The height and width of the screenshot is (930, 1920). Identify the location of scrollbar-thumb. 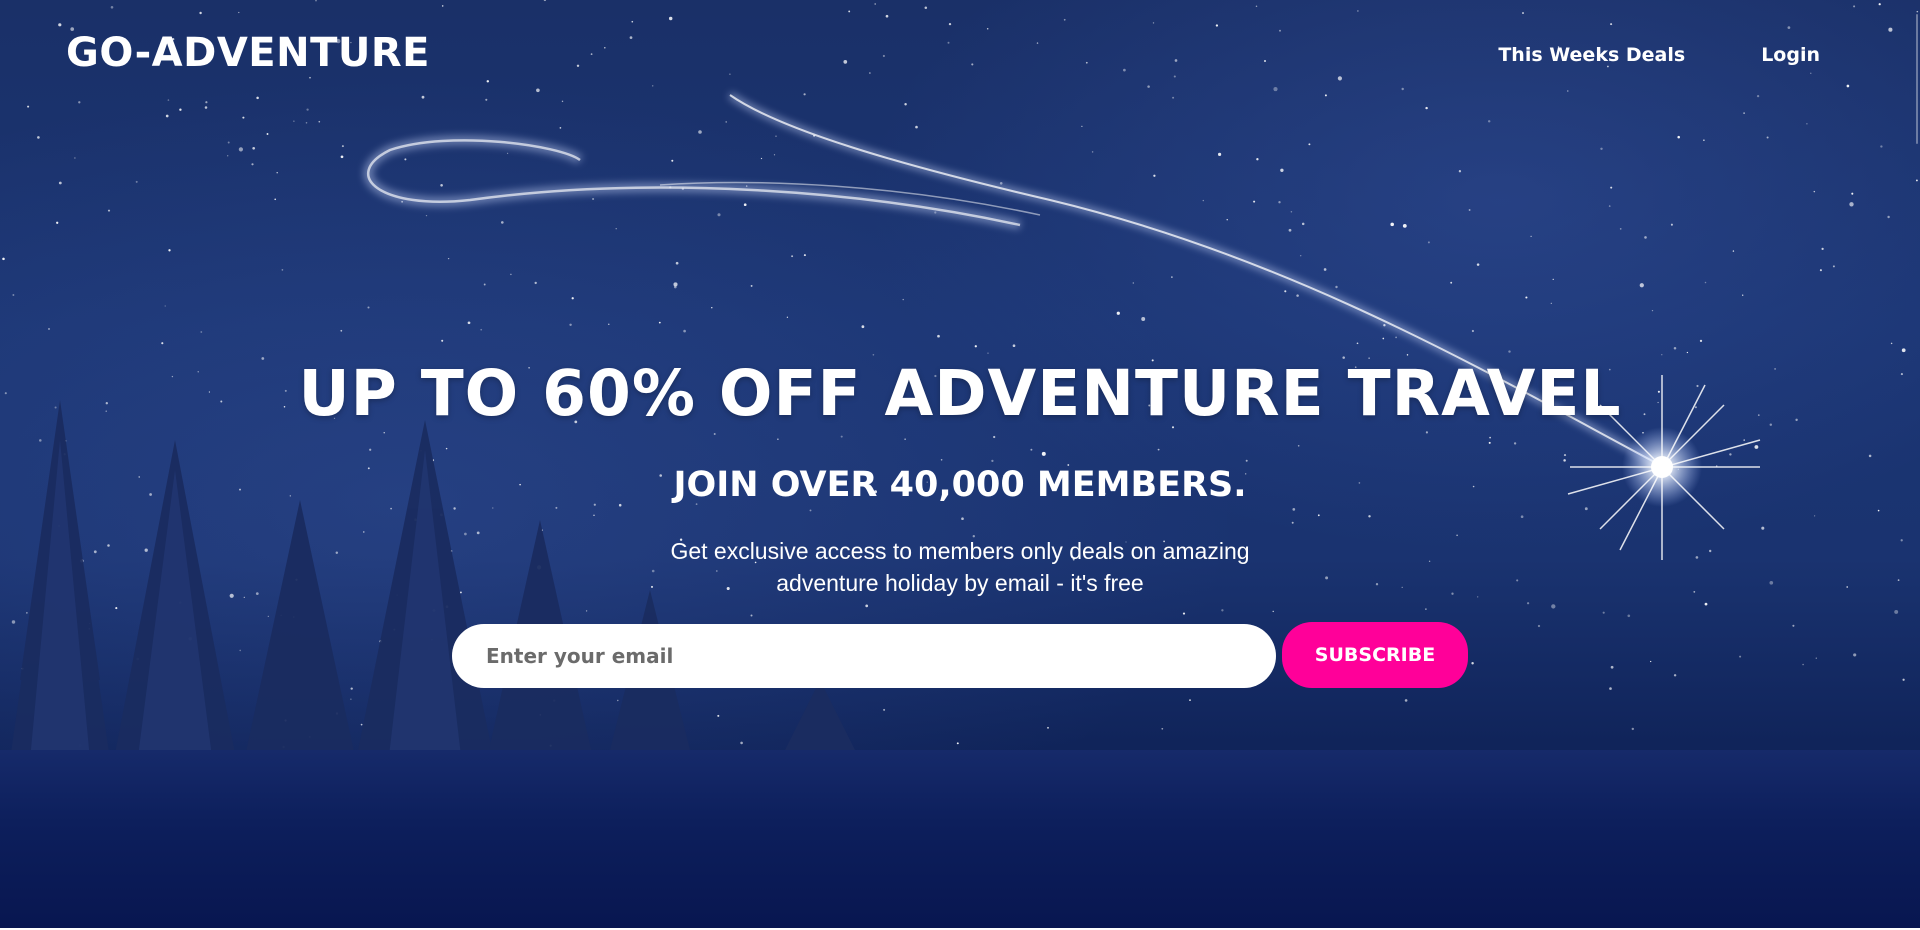
(1917, 79).